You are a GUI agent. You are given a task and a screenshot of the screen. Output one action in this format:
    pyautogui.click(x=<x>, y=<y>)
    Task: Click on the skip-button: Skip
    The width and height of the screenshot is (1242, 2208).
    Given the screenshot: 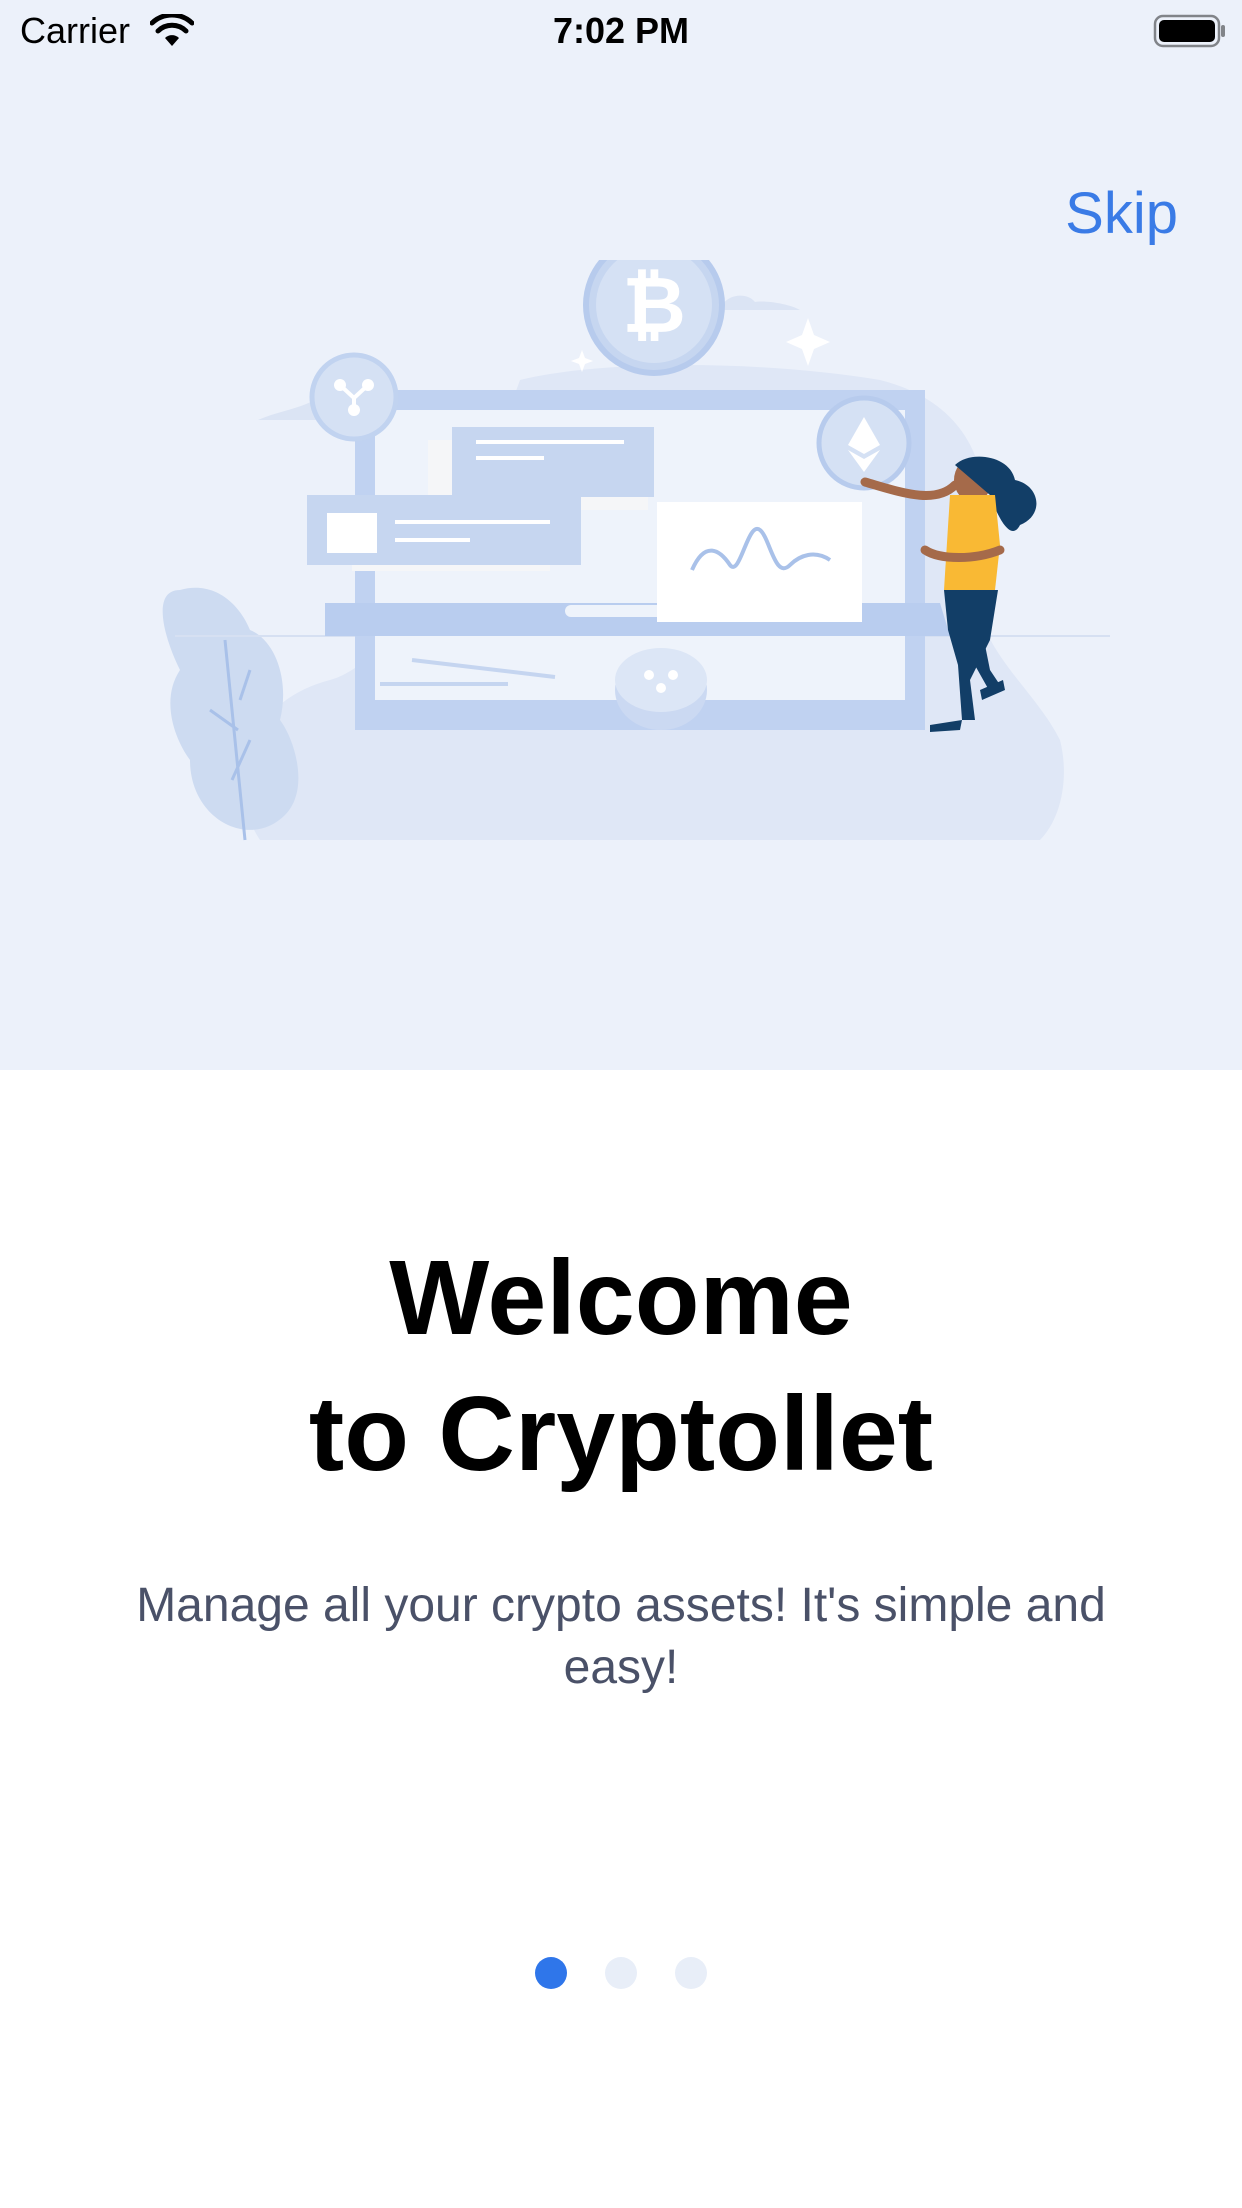 What is the action you would take?
    pyautogui.click(x=1121, y=213)
    